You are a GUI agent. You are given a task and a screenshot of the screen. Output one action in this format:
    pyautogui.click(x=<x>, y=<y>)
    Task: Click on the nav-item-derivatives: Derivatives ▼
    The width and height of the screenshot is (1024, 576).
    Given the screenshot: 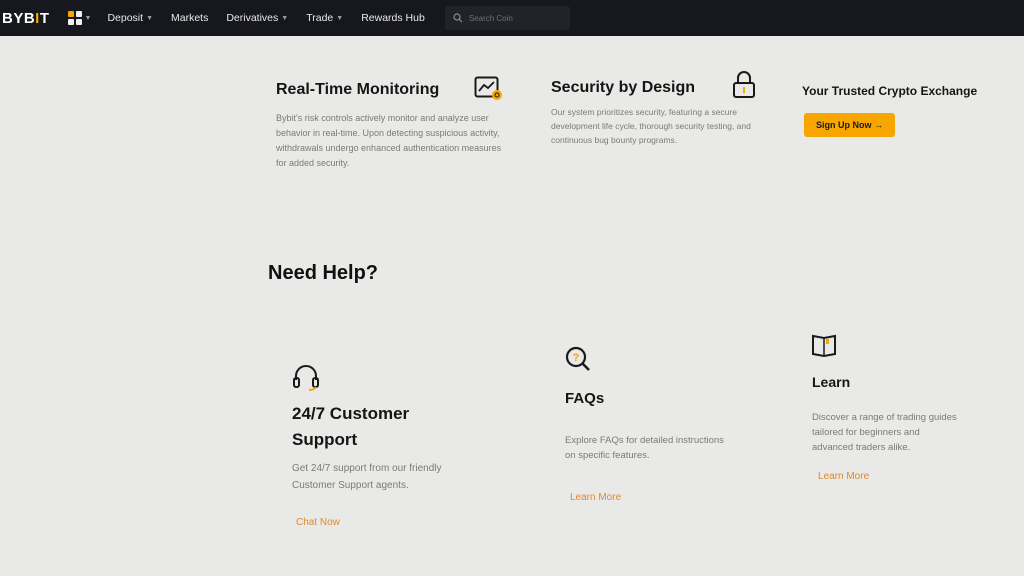 What is the action you would take?
    pyautogui.click(x=257, y=18)
    